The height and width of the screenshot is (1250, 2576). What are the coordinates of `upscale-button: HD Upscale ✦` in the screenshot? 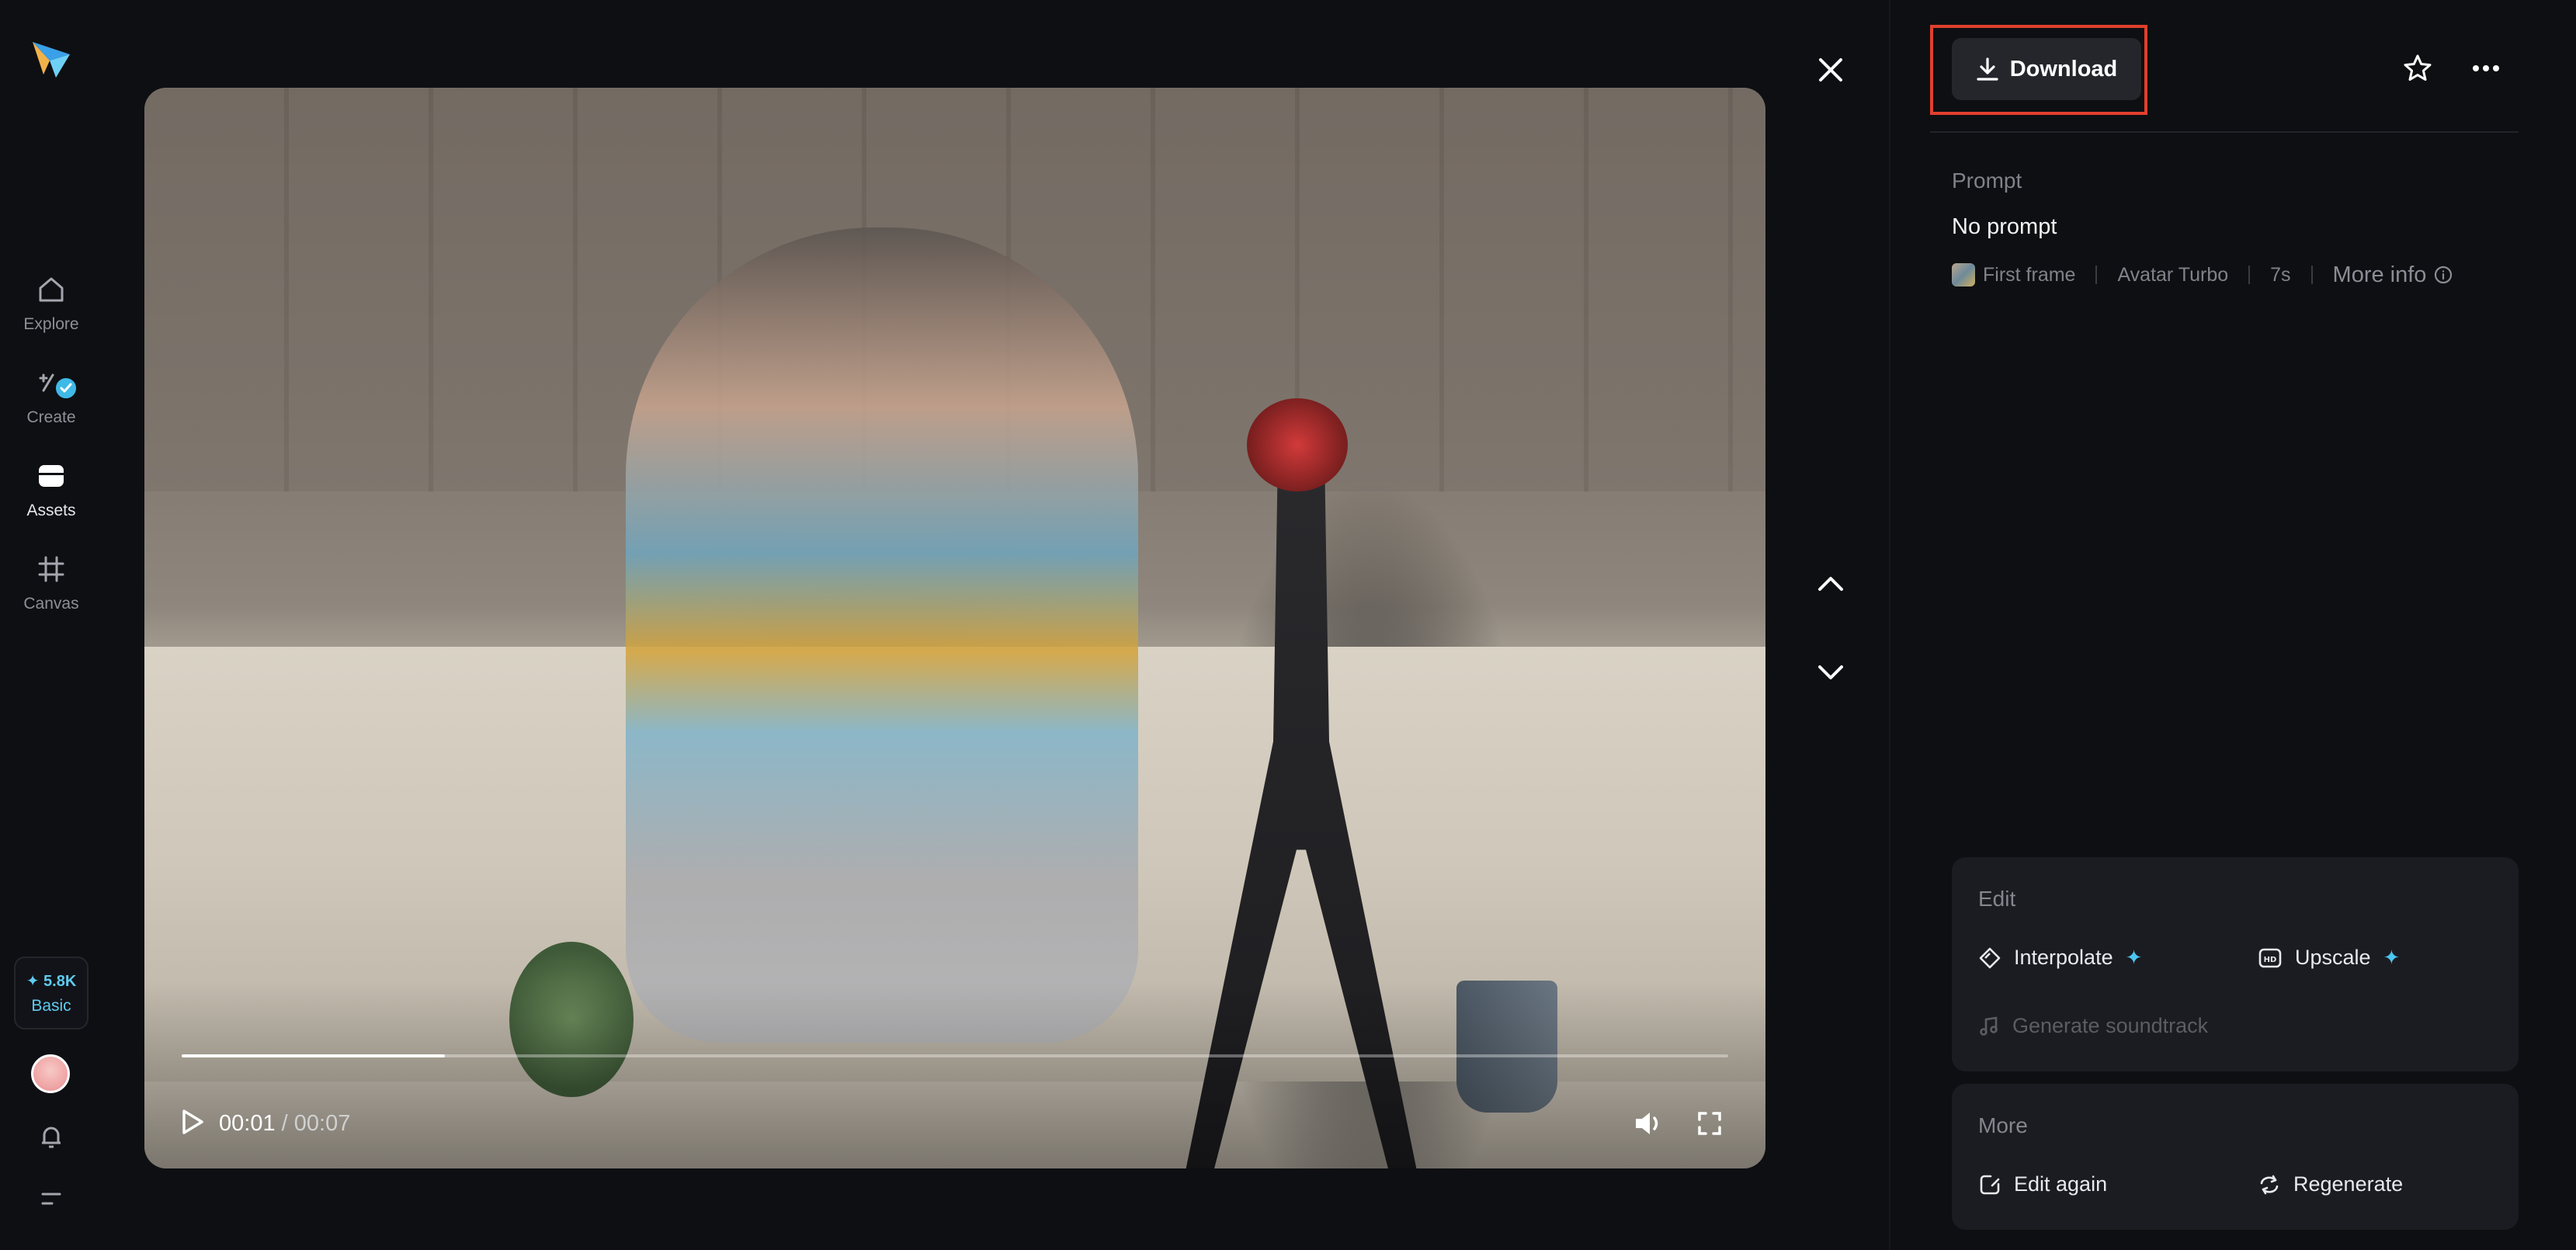 It's located at (2329, 958).